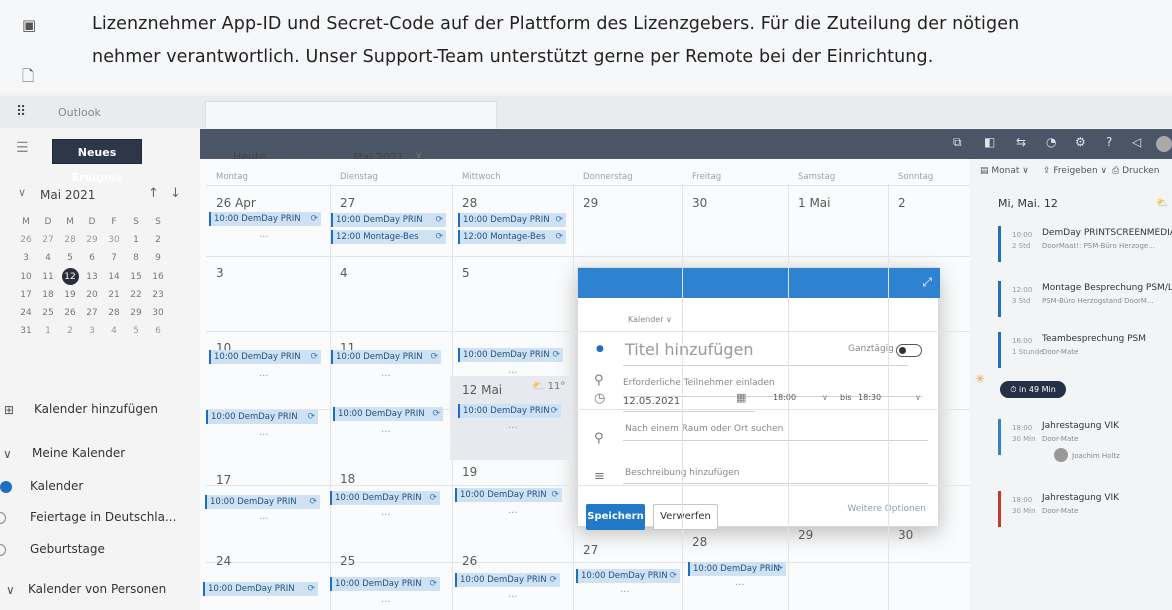 This screenshot has height=610, width=1172. What do you see at coordinates (67, 549) in the screenshot?
I see `calendar-item-geburtstage: Geburtstage` at bounding box center [67, 549].